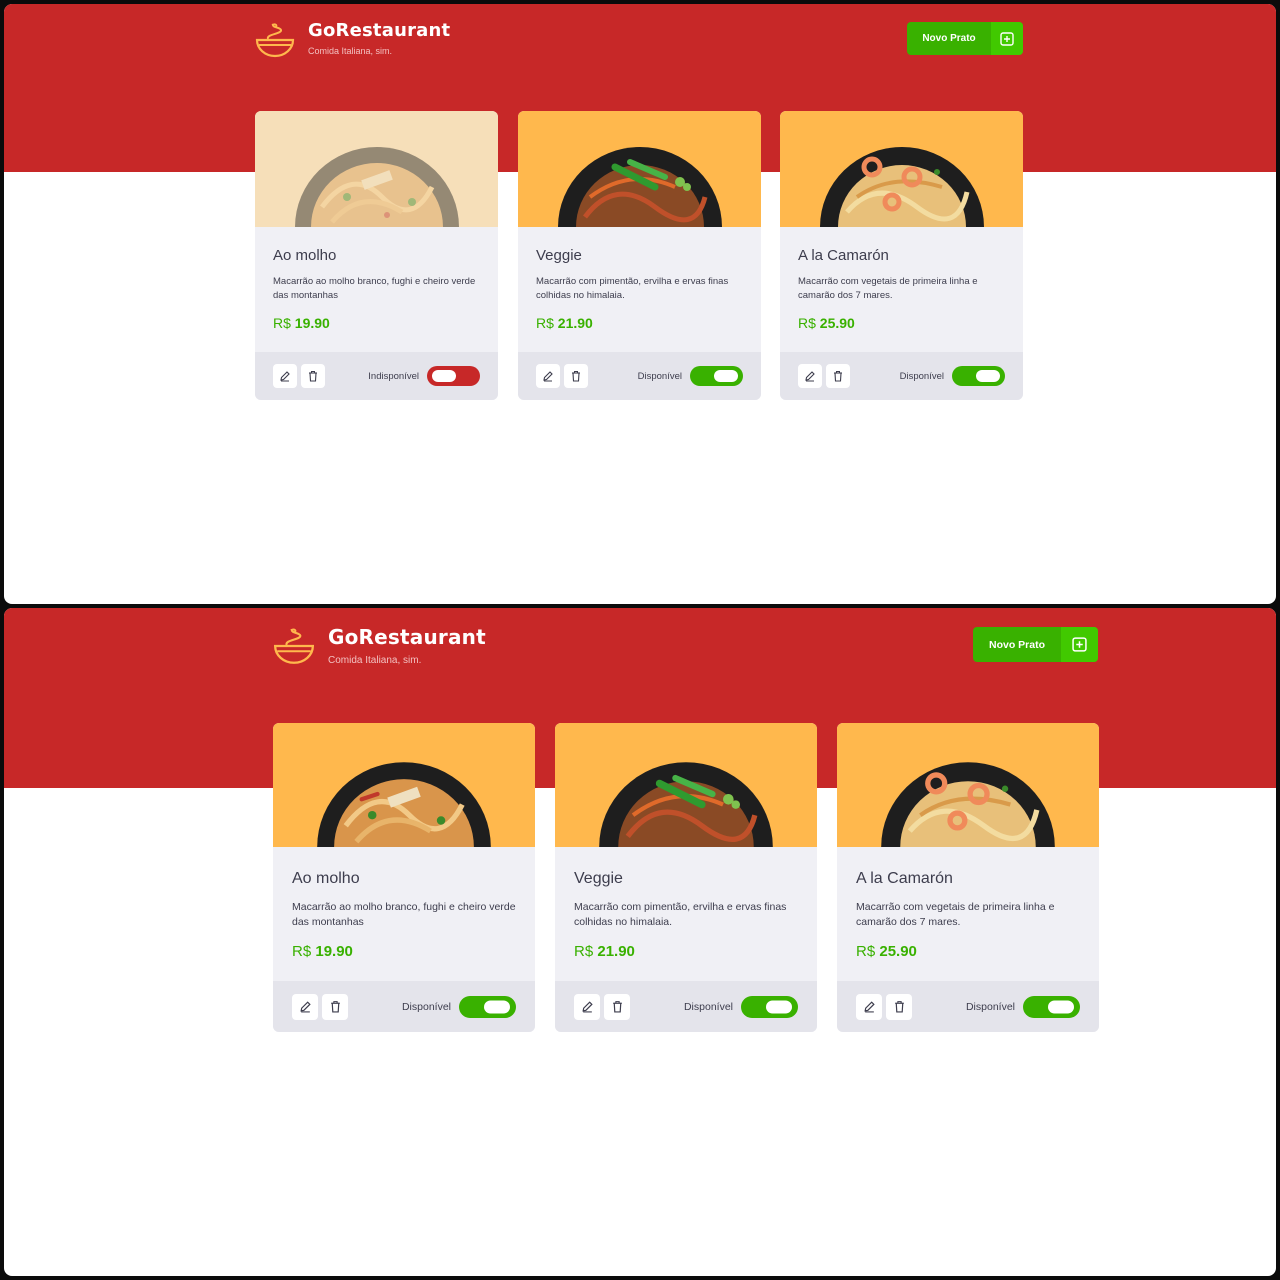 This screenshot has height=1280, width=1280. I want to click on availability-label: Indisponível, so click(393, 376).